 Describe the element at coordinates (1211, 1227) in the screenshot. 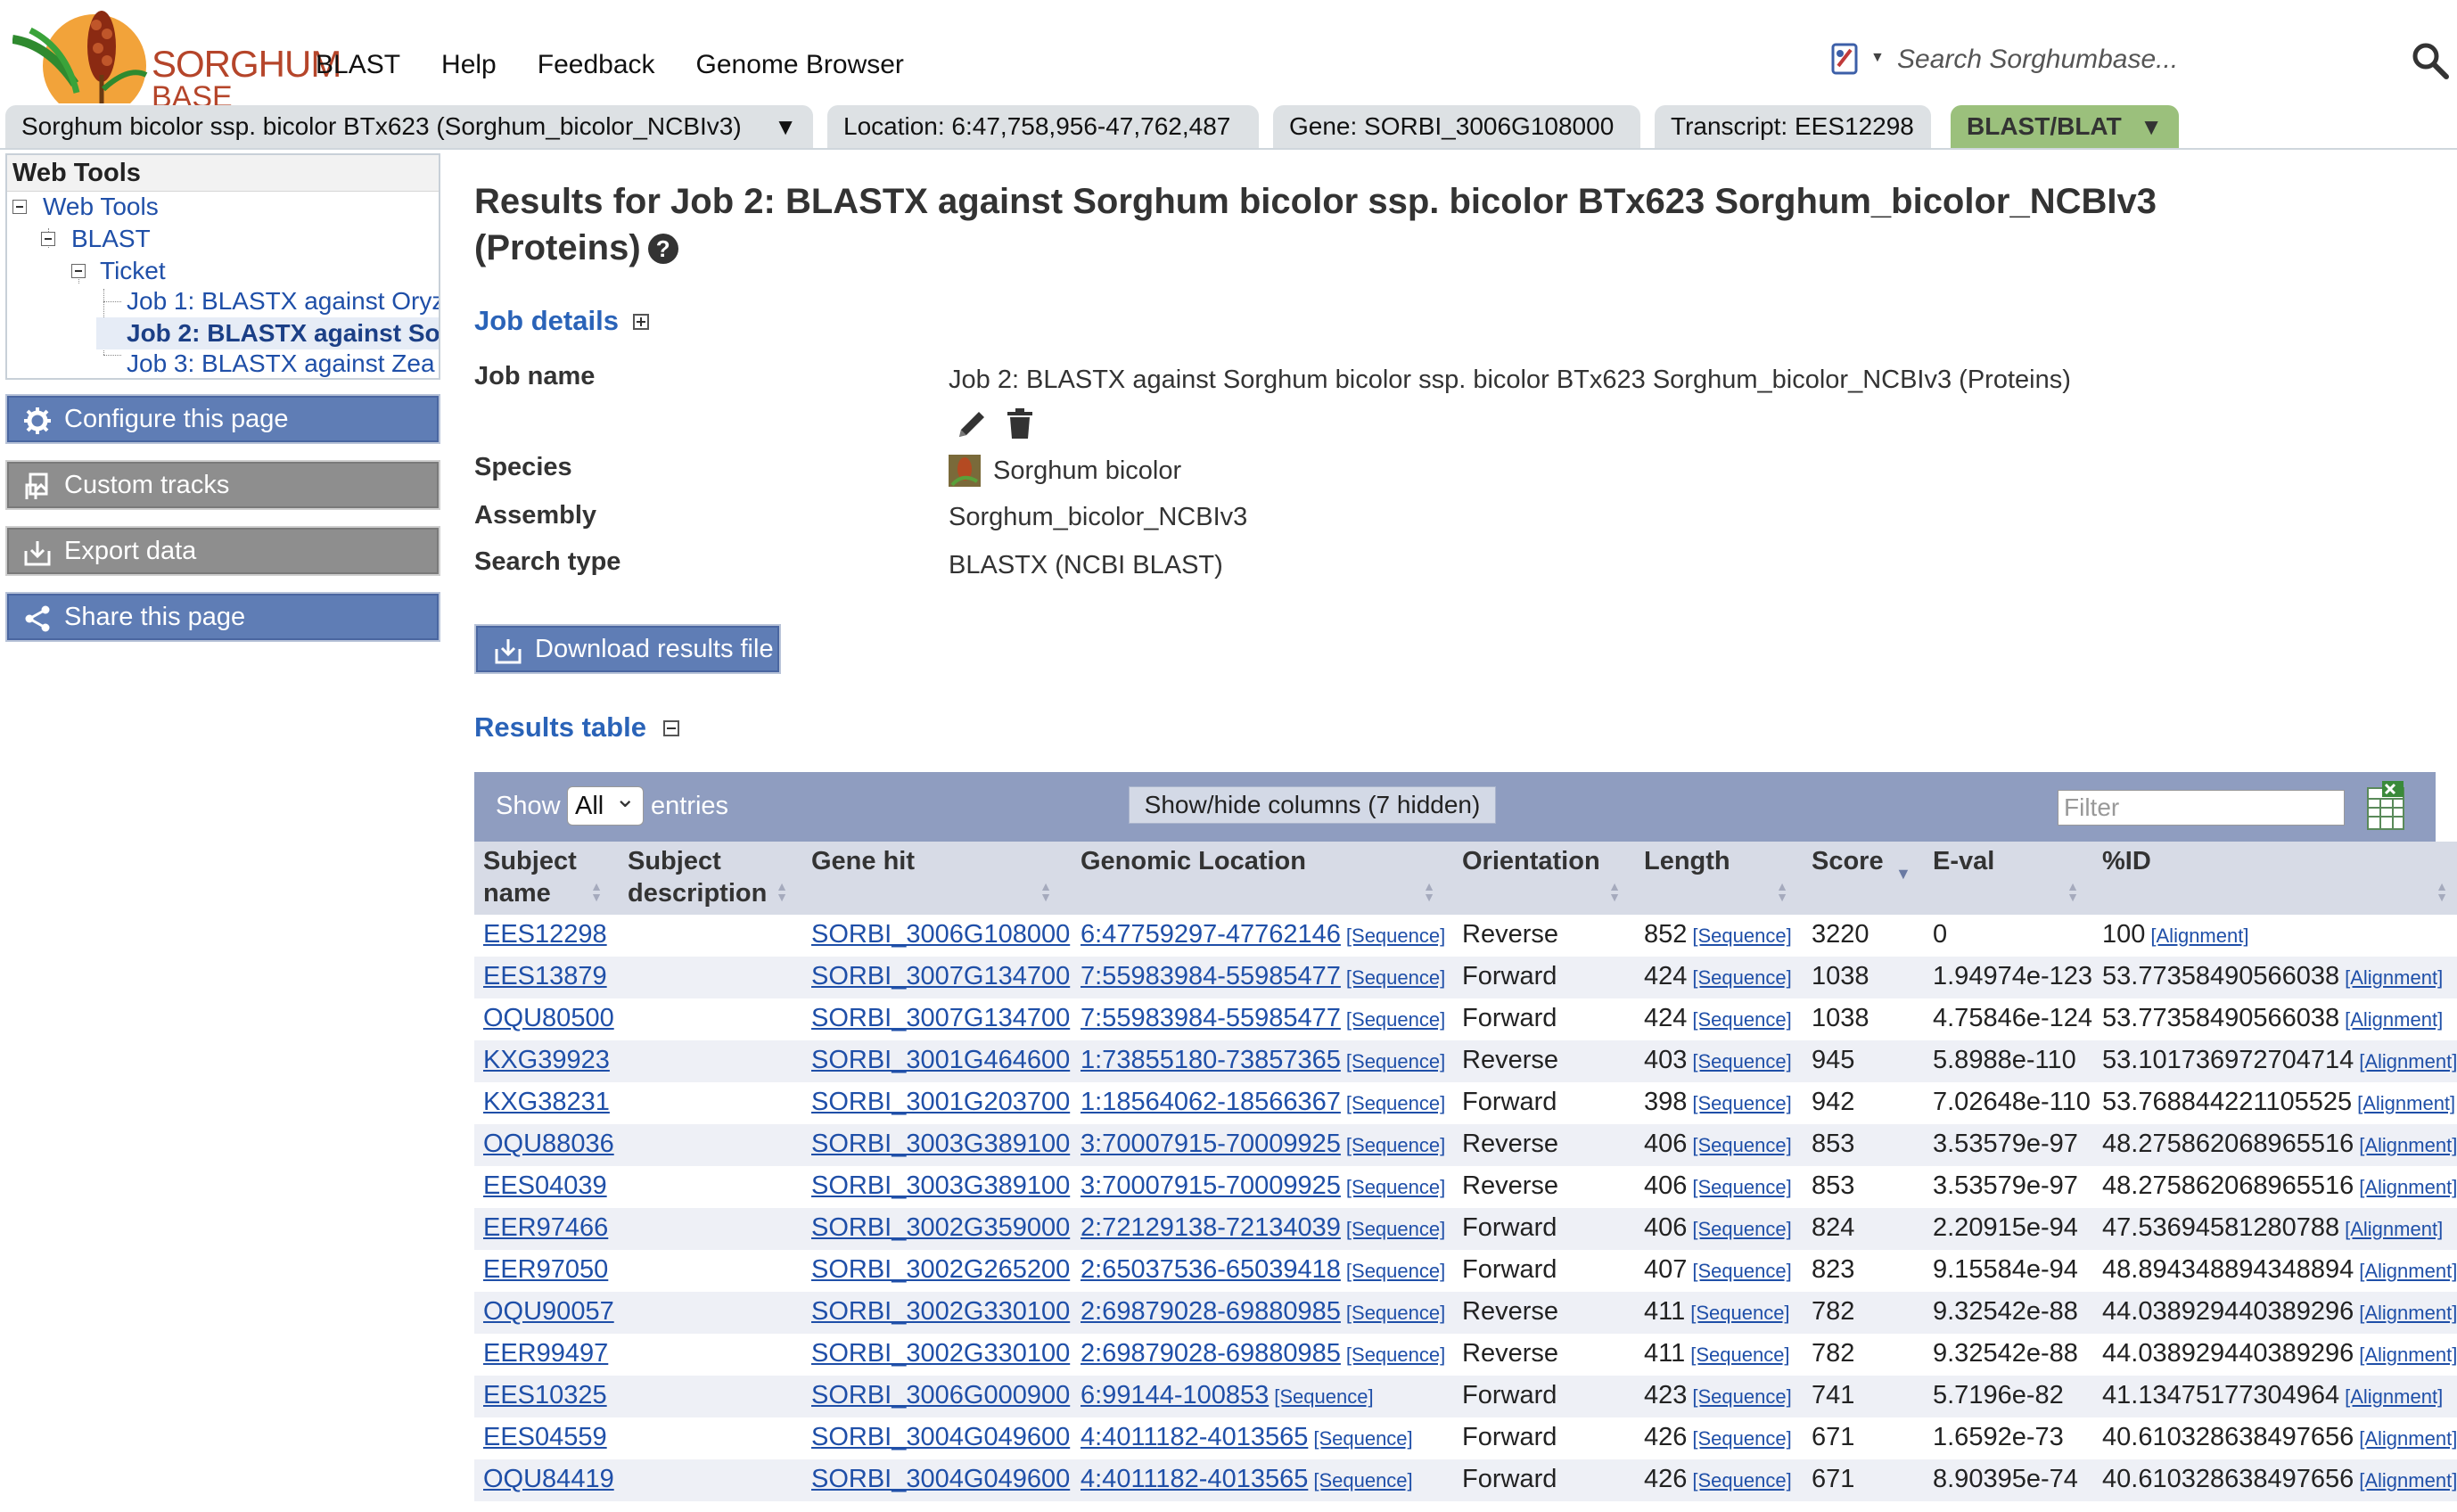

I see `genomic-location-link: 2:72129138-72134039` at that location.